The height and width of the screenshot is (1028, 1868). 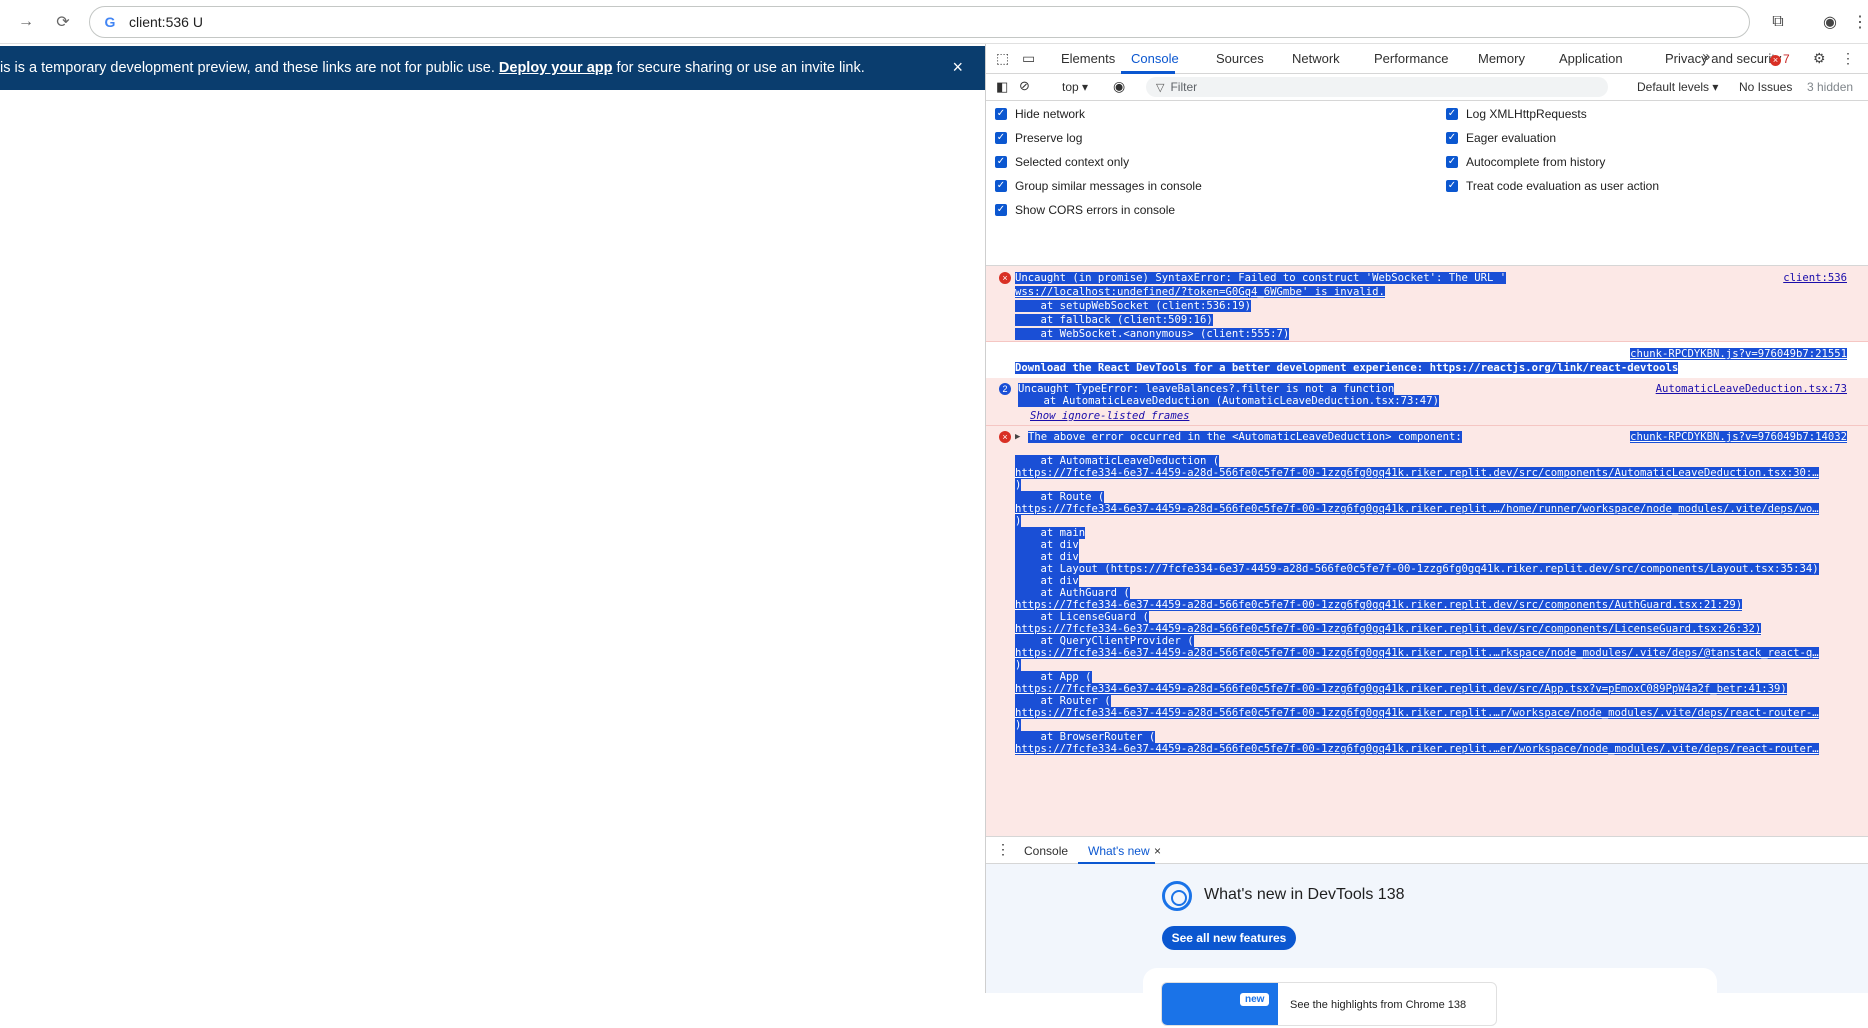 What do you see at coordinates (1155, 58) in the screenshot?
I see `tab-console: Console` at bounding box center [1155, 58].